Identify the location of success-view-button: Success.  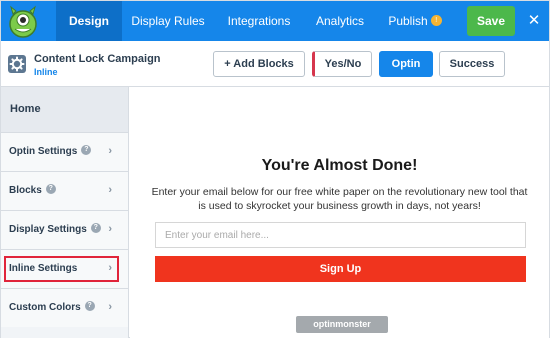
(472, 64).